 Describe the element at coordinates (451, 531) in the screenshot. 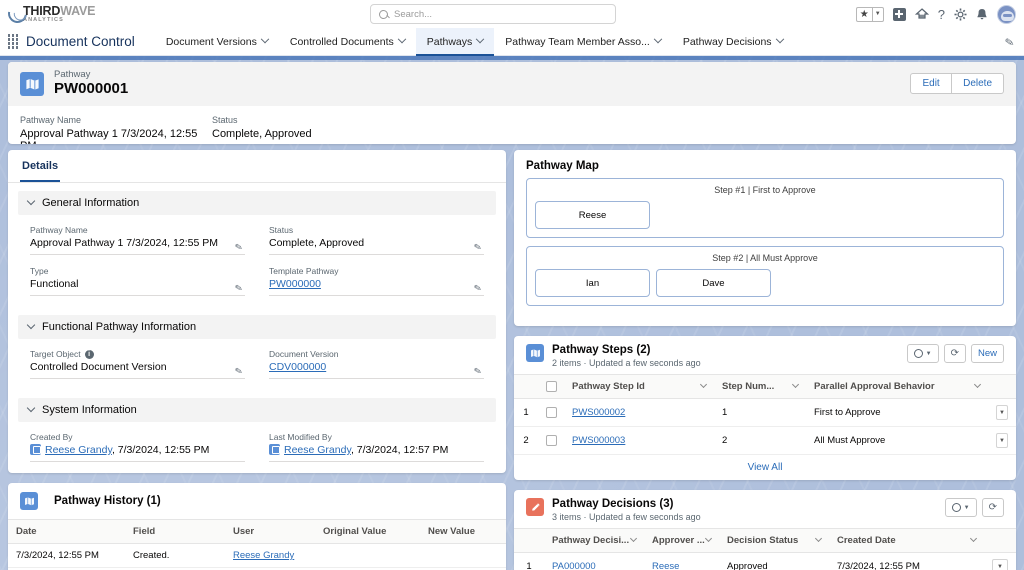

I see `column-new-value: New Value` at that location.